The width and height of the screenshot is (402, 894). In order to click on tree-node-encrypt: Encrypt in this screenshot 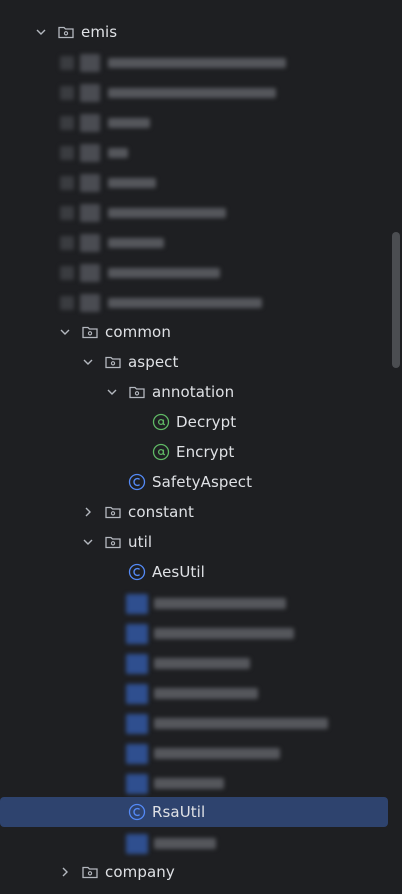, I will do `click(194, 452)`.